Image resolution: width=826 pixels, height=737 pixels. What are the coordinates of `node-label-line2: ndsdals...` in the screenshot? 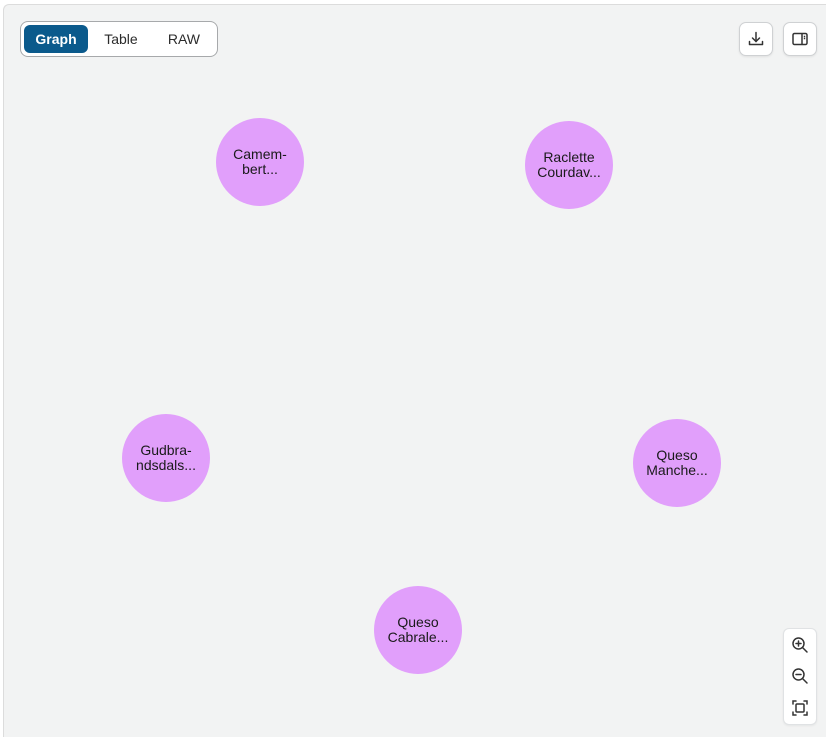 It's located at (166, 465).